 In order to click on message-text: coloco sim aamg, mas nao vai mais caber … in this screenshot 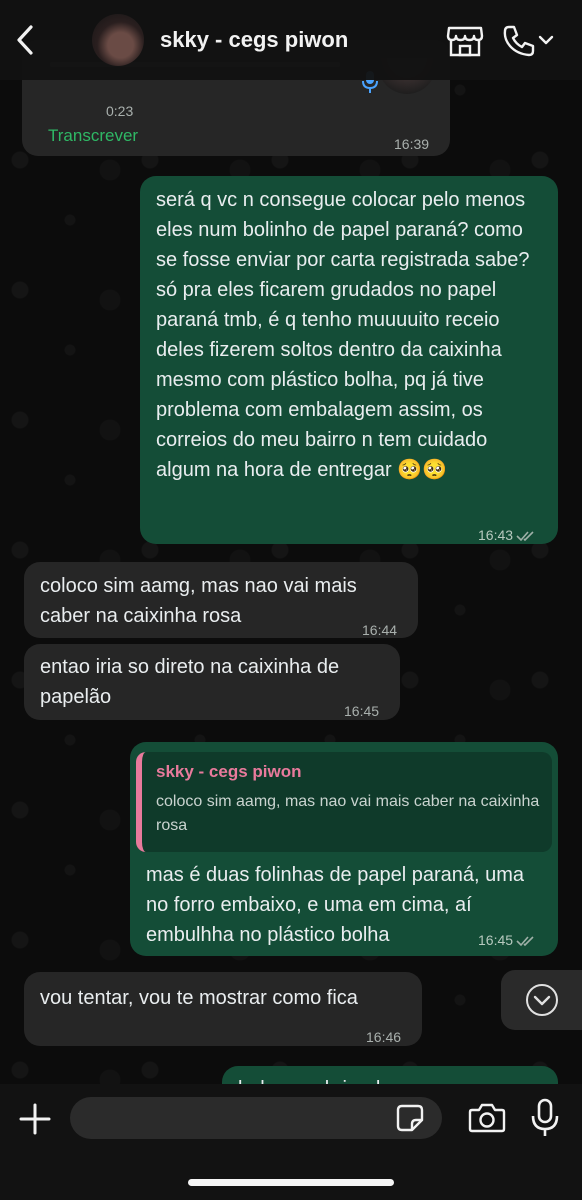, I will do `click(198, 601)`.